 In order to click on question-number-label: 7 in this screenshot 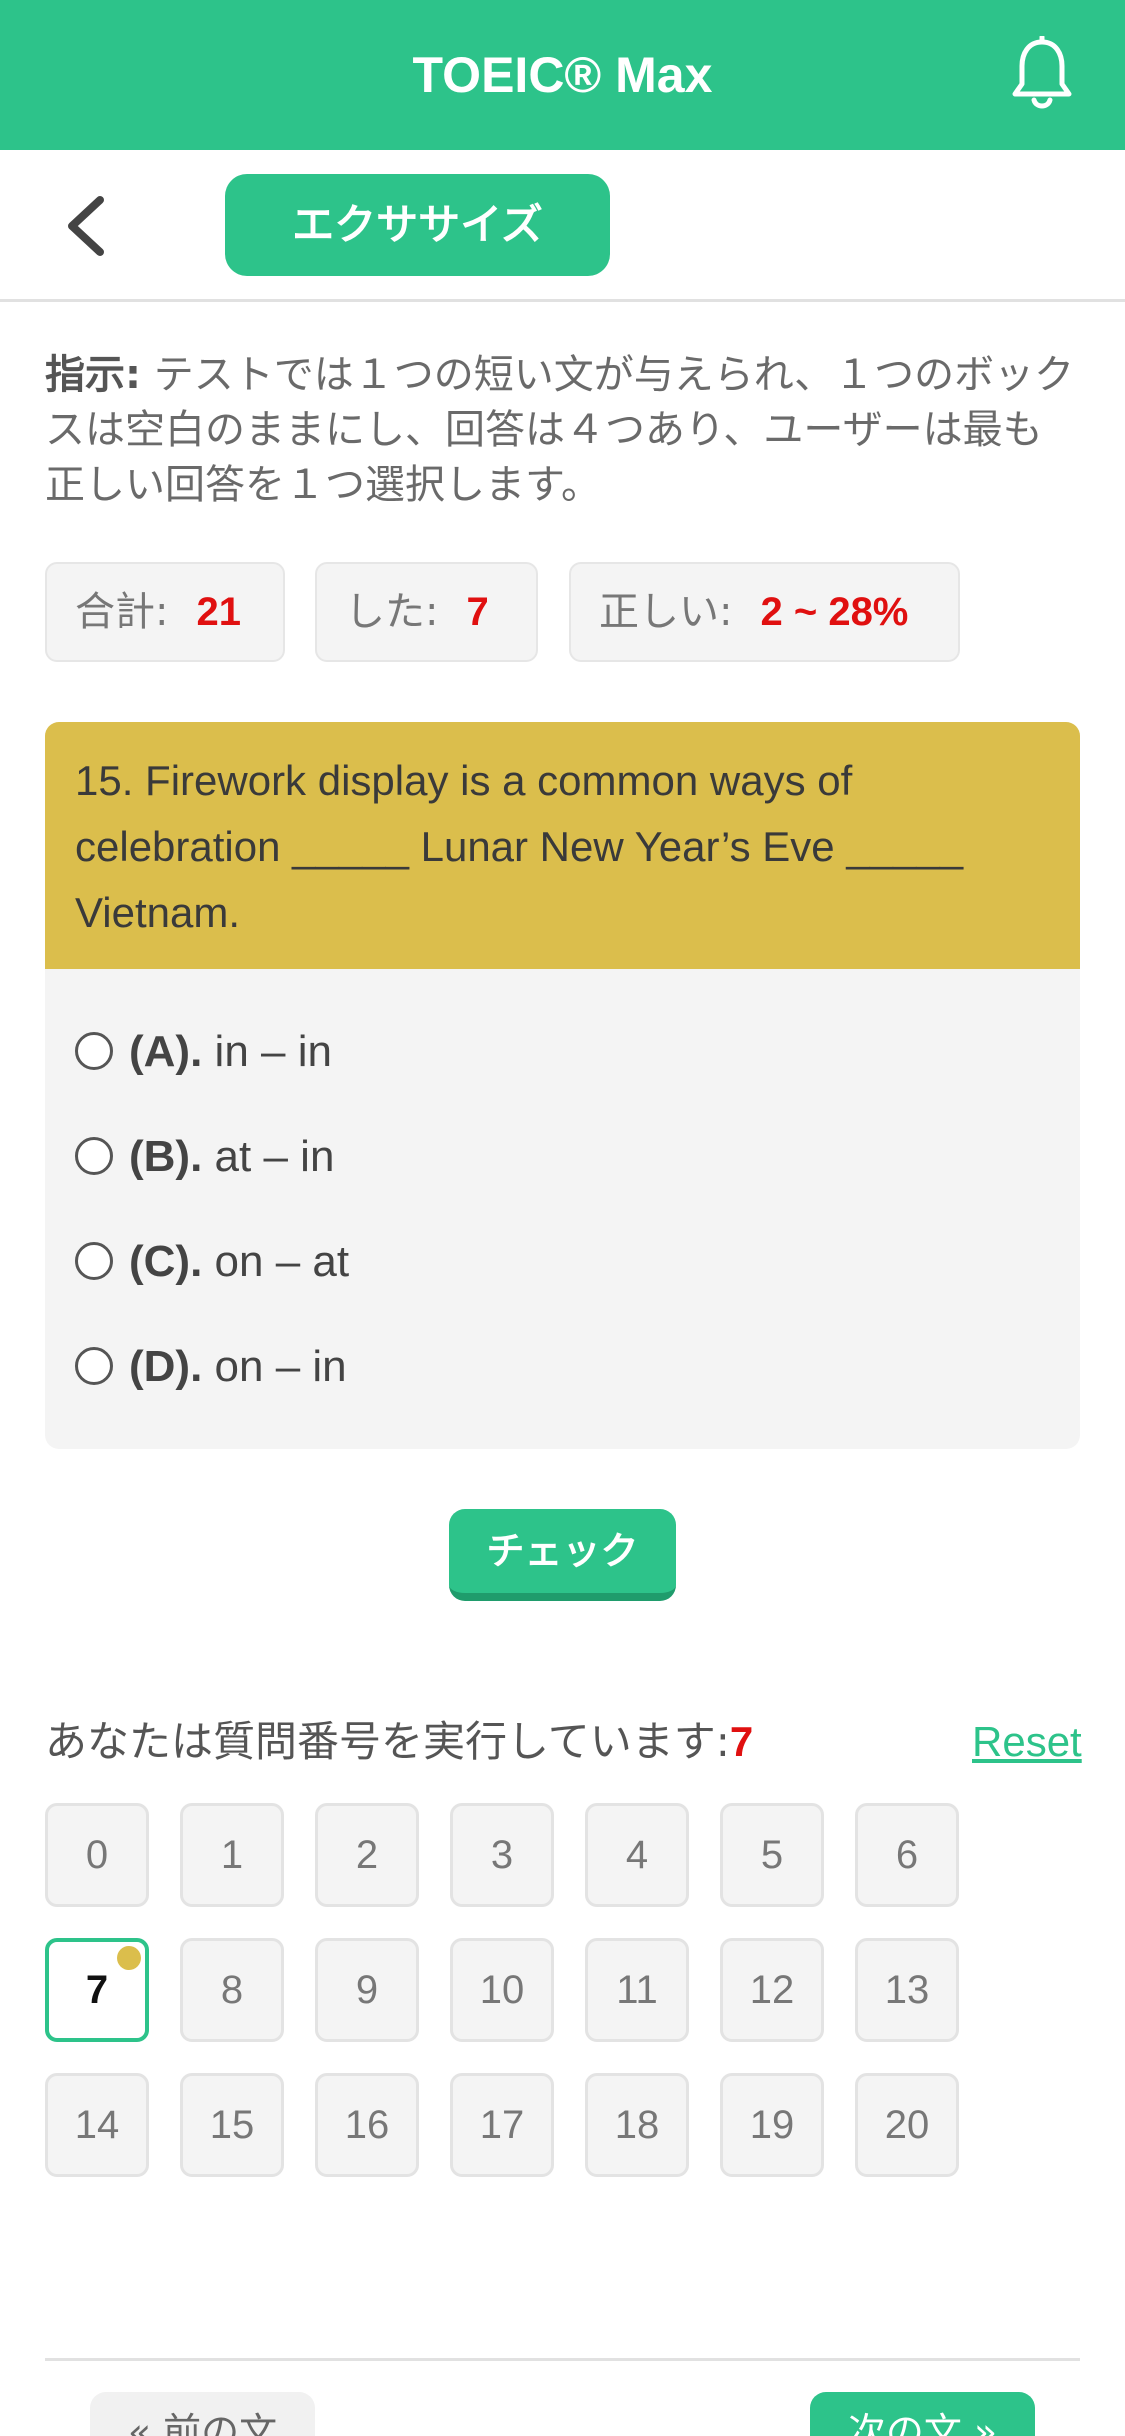, I will do `click(97, 1990)`.